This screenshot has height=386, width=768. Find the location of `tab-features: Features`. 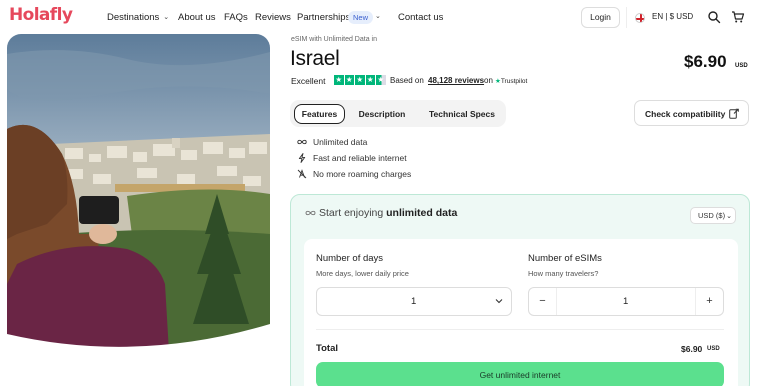

tab-features: Features is located at coordinates (319, 114).